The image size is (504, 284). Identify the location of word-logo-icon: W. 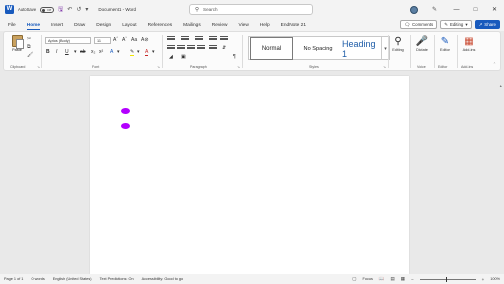
(9, 9).